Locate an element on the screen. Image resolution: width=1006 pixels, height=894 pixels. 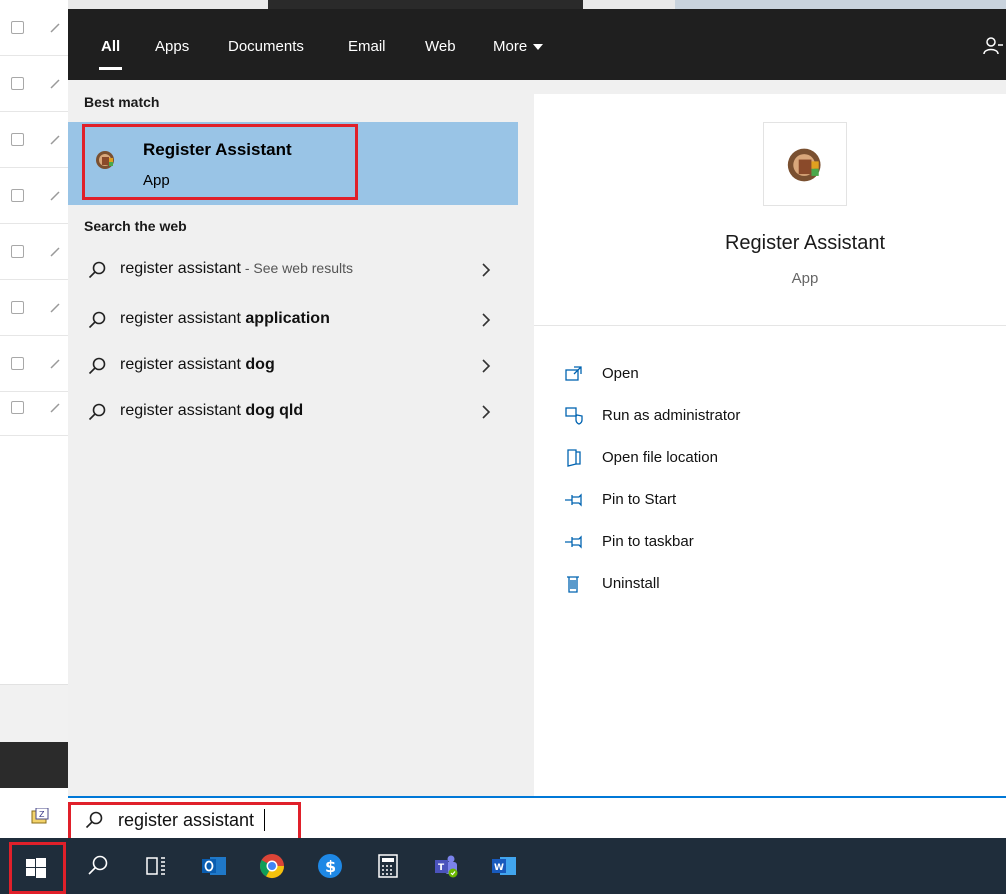
svg-text: Z is located at coordinates (42, 814).